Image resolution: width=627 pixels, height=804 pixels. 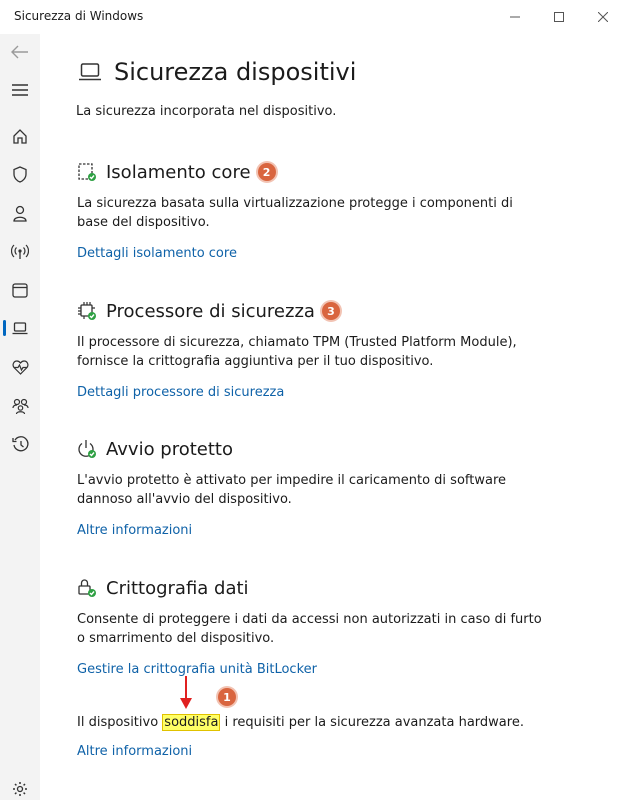 I want to click on minimize-icon, so click(x=515, y=17).